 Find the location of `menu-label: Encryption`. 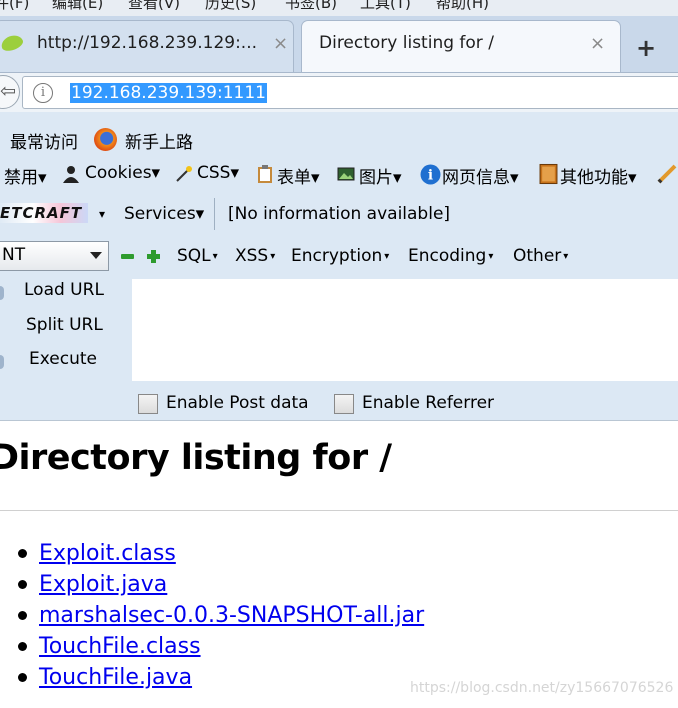

menu-label: Encryption is located at coordinates (337, 256).